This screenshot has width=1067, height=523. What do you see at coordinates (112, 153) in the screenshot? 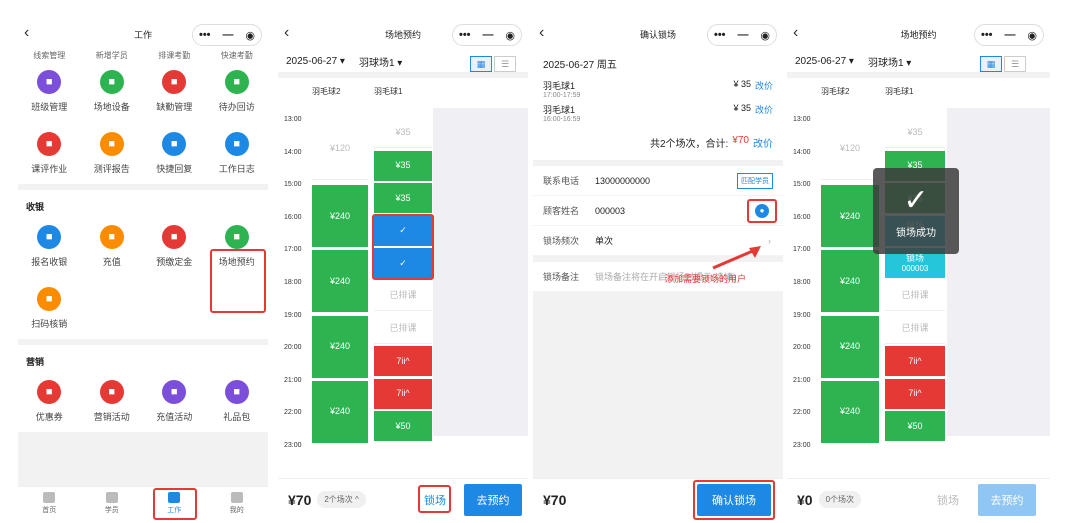
I see `module-item: ■ 测评报告` at bounding box center [112, 153].